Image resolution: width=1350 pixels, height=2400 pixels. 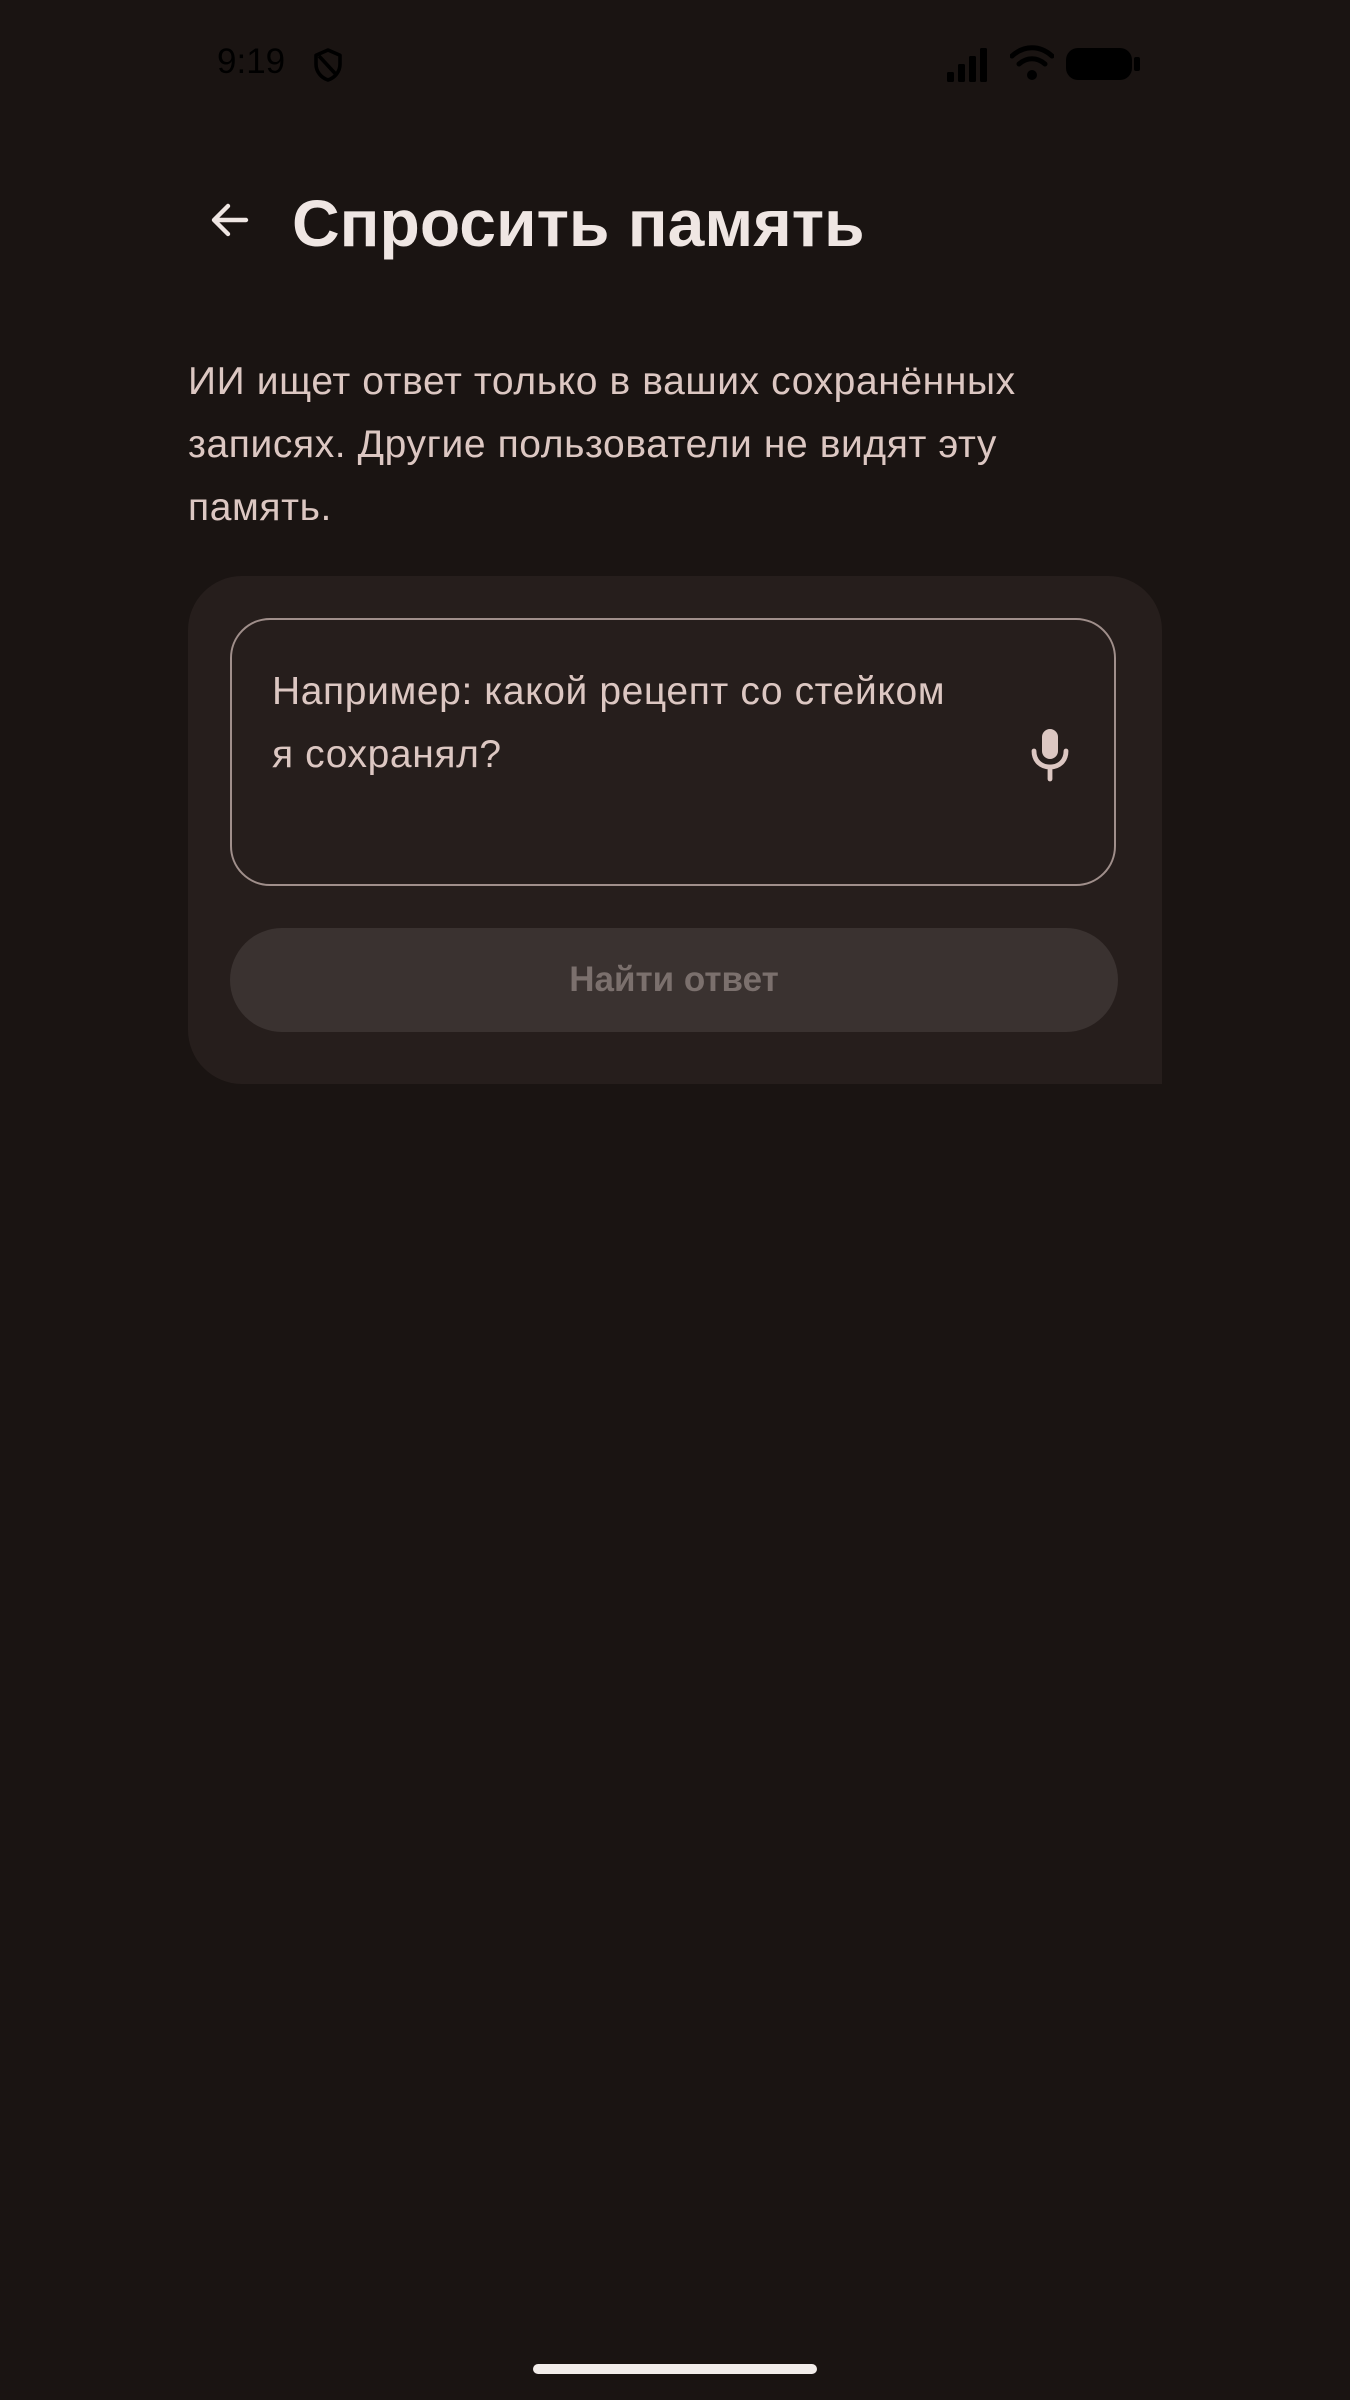 I want to click on back-button, so click(x=230, y=220).